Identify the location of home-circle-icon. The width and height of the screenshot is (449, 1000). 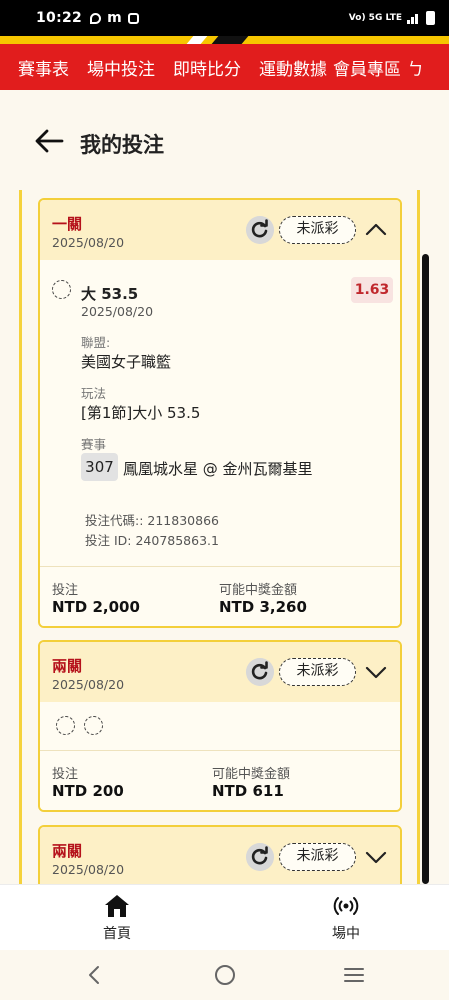
(225, 975).